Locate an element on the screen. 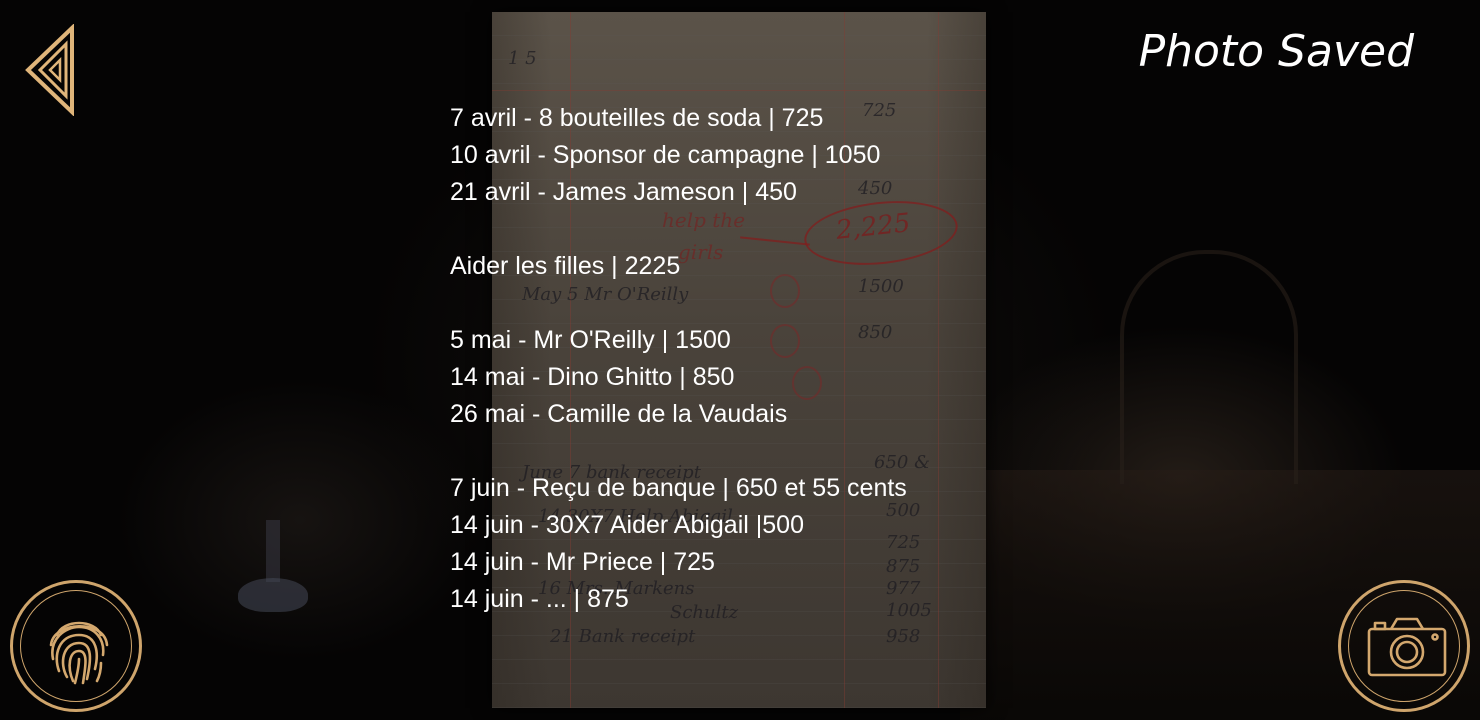 Image resolution: width=1480 pixels, height=720 pixels. camera-icon is located at coordinates (1407, 647).